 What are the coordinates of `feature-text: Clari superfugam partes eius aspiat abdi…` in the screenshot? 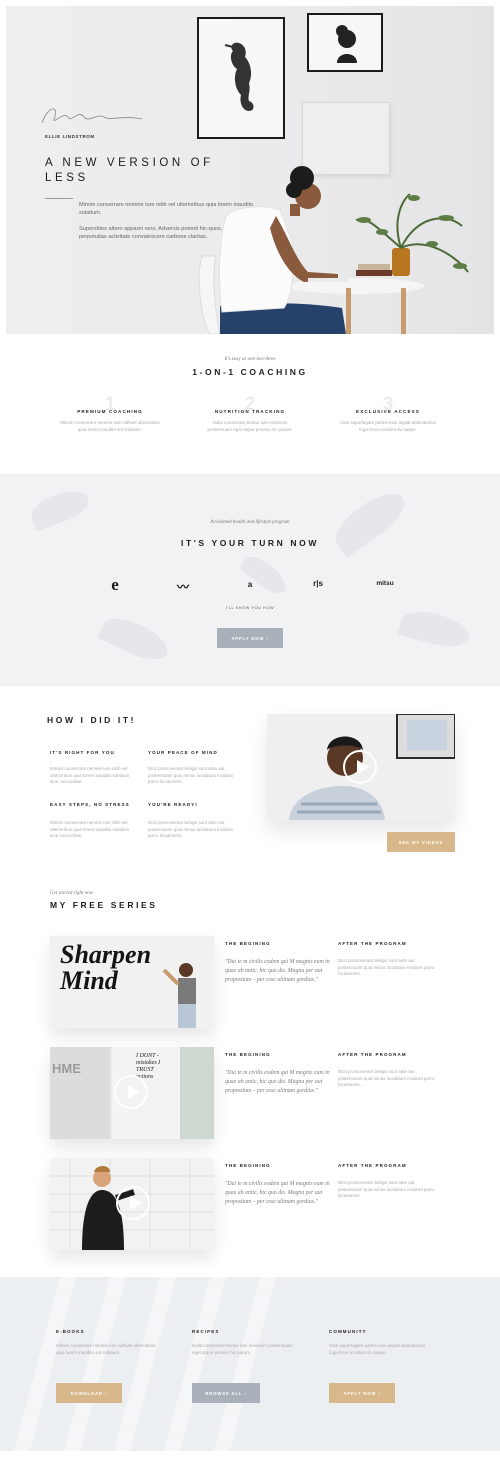 It's located at (388, 426).